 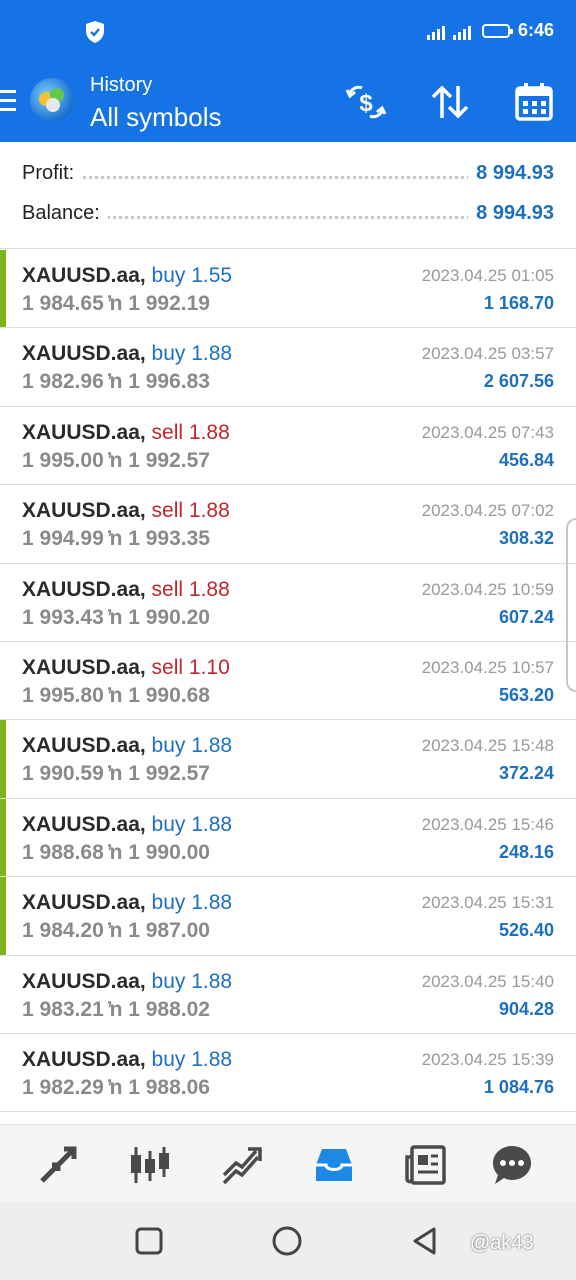 I want to click on recents-icon, so click(x=149, y=1241).